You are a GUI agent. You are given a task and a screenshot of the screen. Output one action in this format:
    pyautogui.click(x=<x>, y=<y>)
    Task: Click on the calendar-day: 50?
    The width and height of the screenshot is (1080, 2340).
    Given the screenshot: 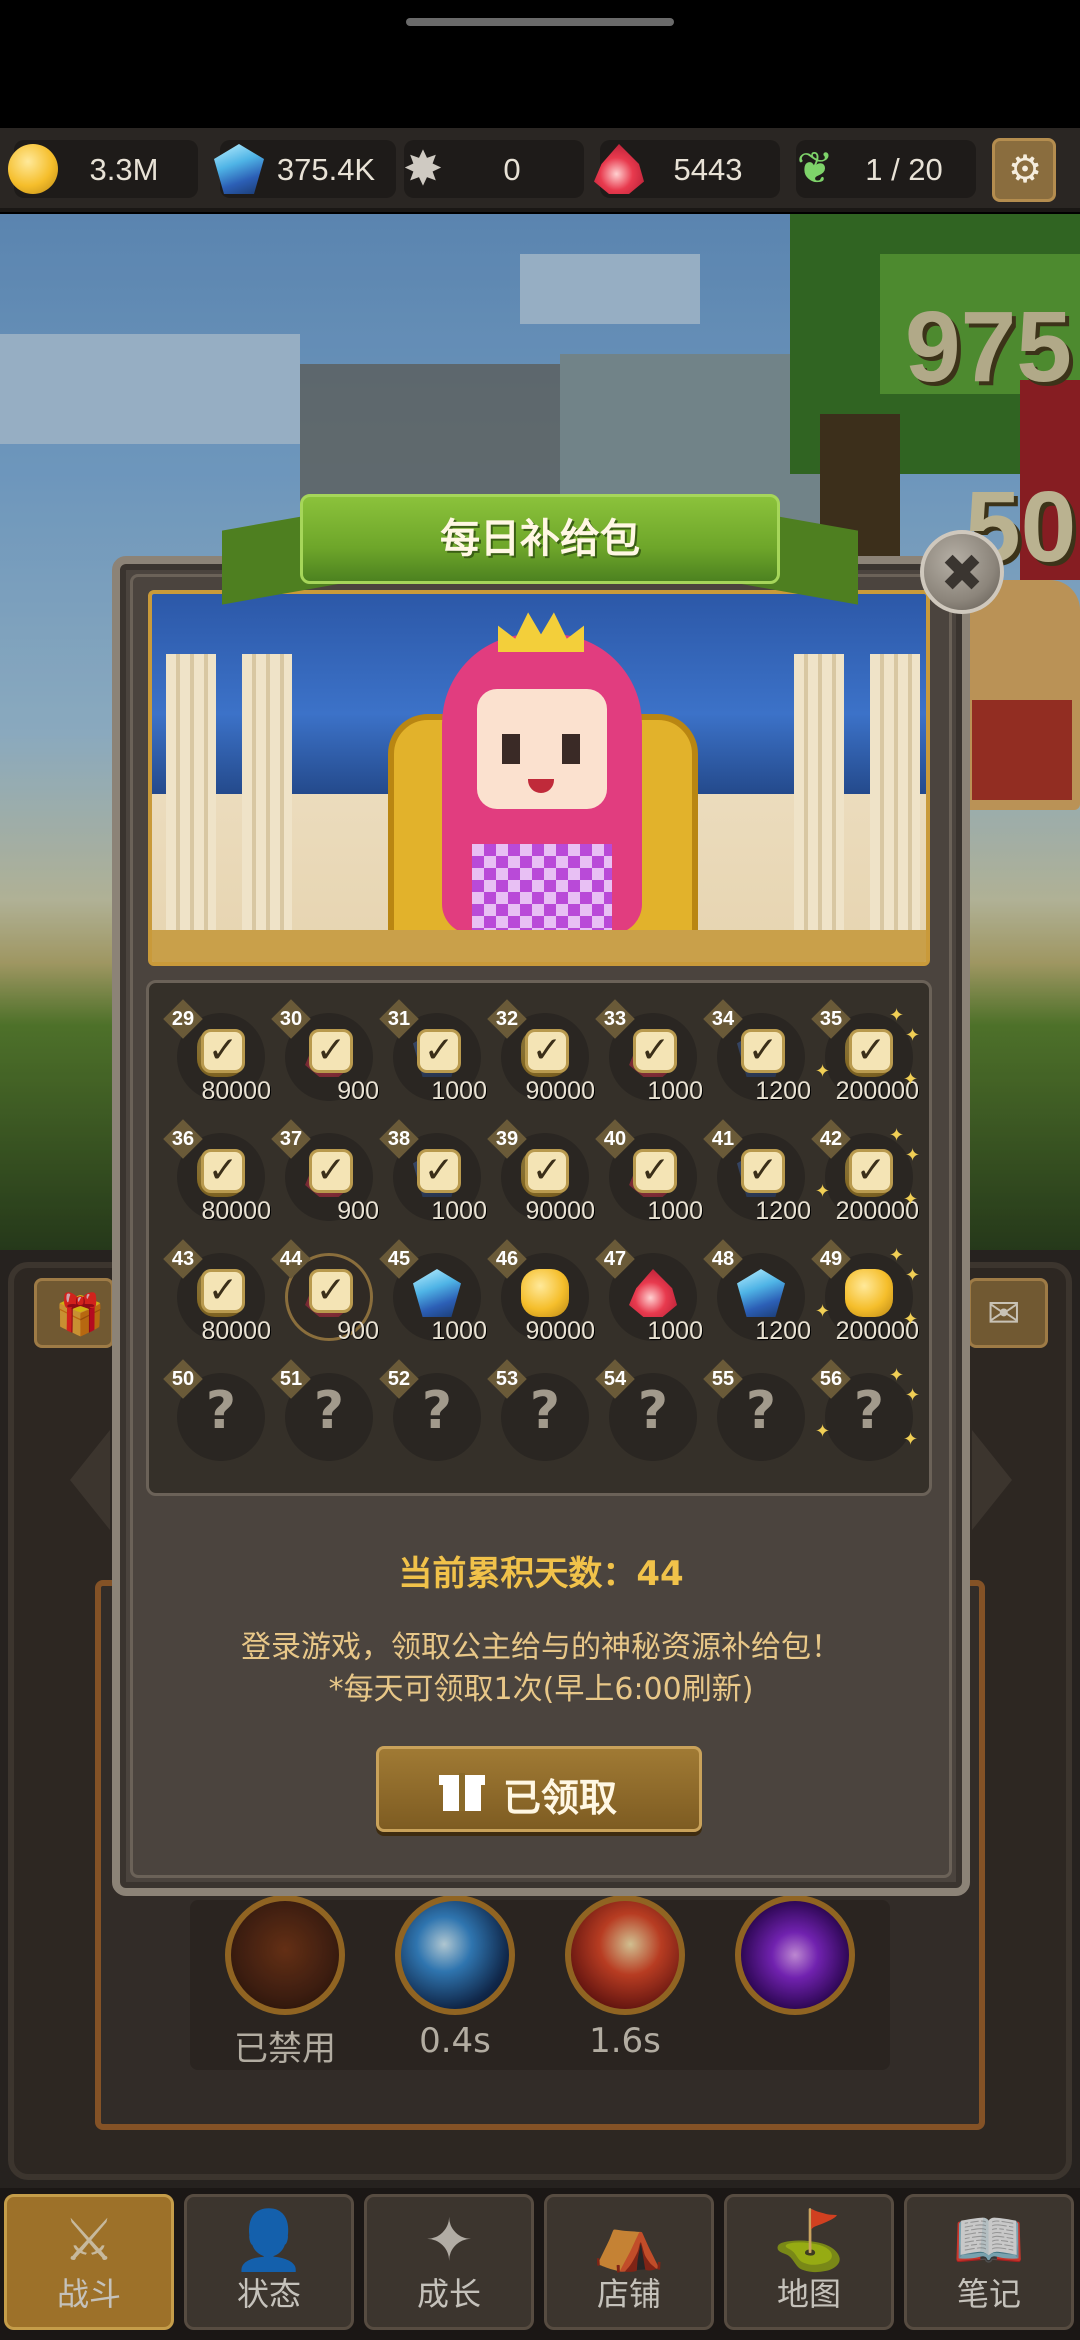 What is the action you would take?
    pyautogui.click(x=217, y=1418)
    